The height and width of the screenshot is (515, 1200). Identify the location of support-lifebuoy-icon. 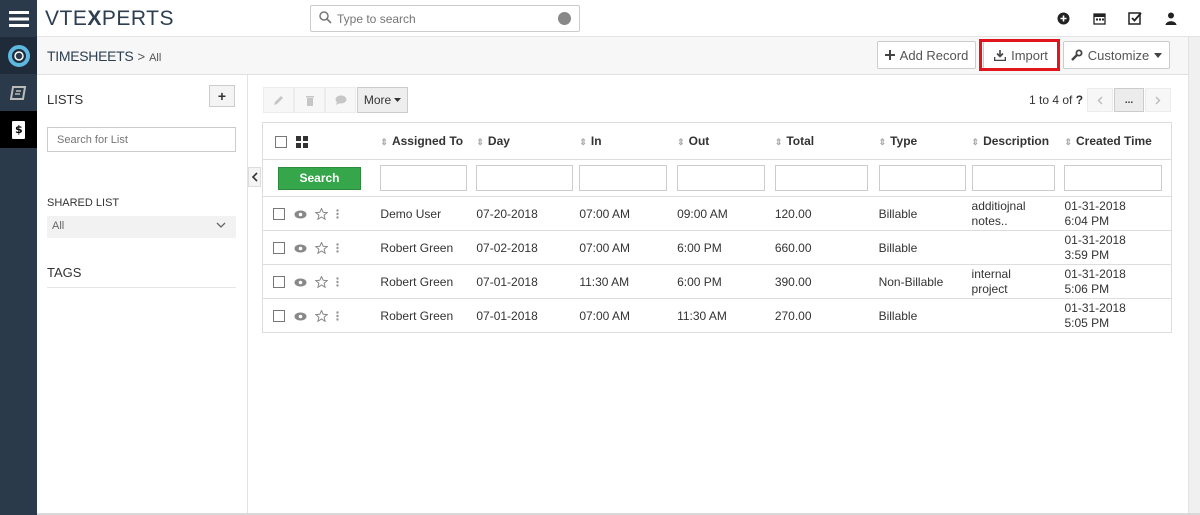
(18, 55).